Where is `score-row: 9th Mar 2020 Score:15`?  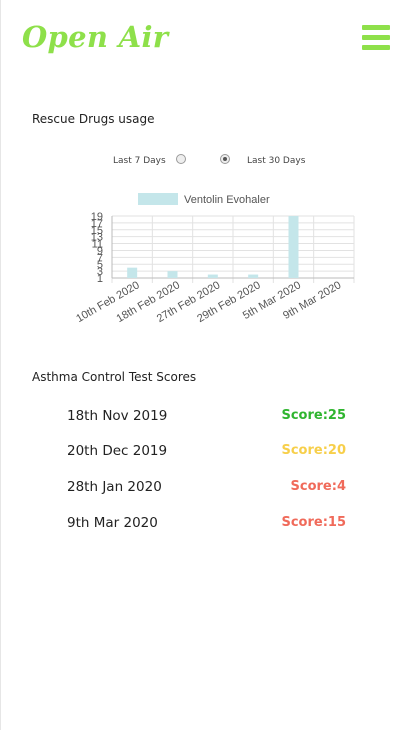
score-row: 9th Mar 2020 Score:15 is located at coordinates (206, 525).